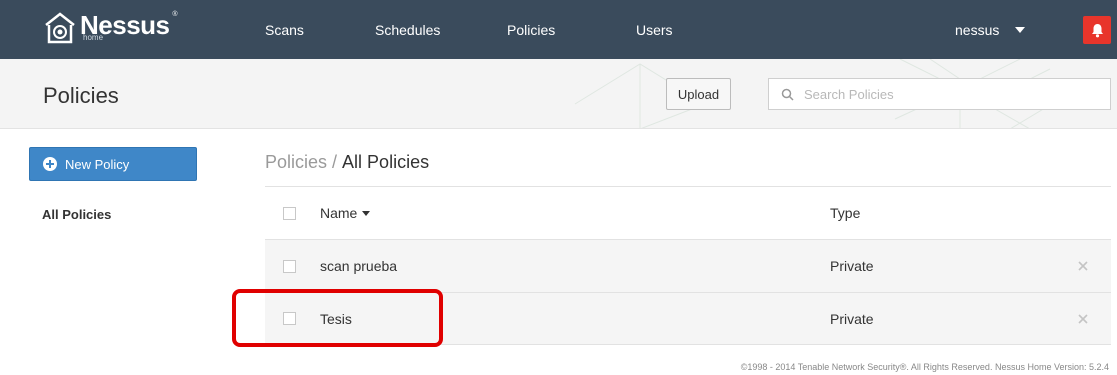 The image size is (1117, 375). Describe the element at coordinates (284, 30) in the screenshot. I see `nav-scans: Scans` at that location.